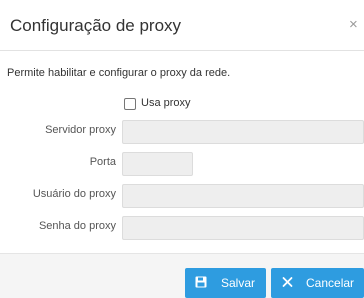  What do you see at coordinates (287, 283) in the screenshot?
I see `close-icon` at bounding box center [287, 283].